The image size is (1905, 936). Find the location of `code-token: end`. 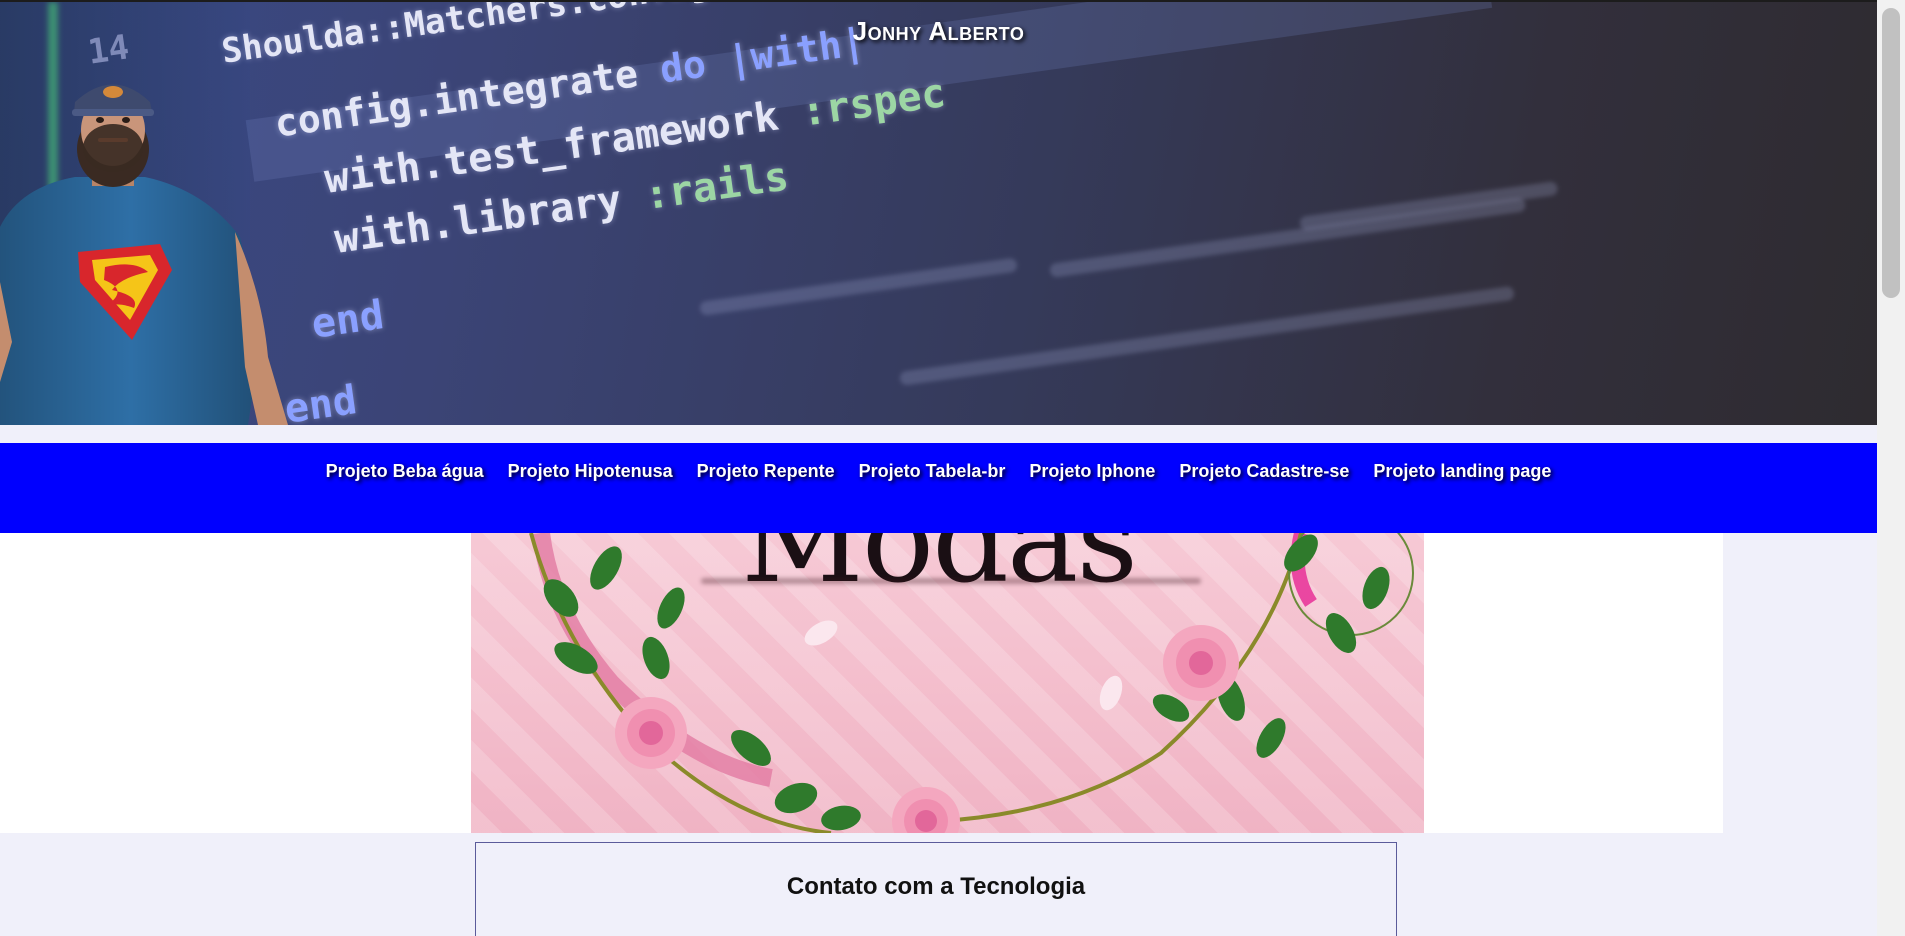

code-token: end is located at coordinates (347, 320).